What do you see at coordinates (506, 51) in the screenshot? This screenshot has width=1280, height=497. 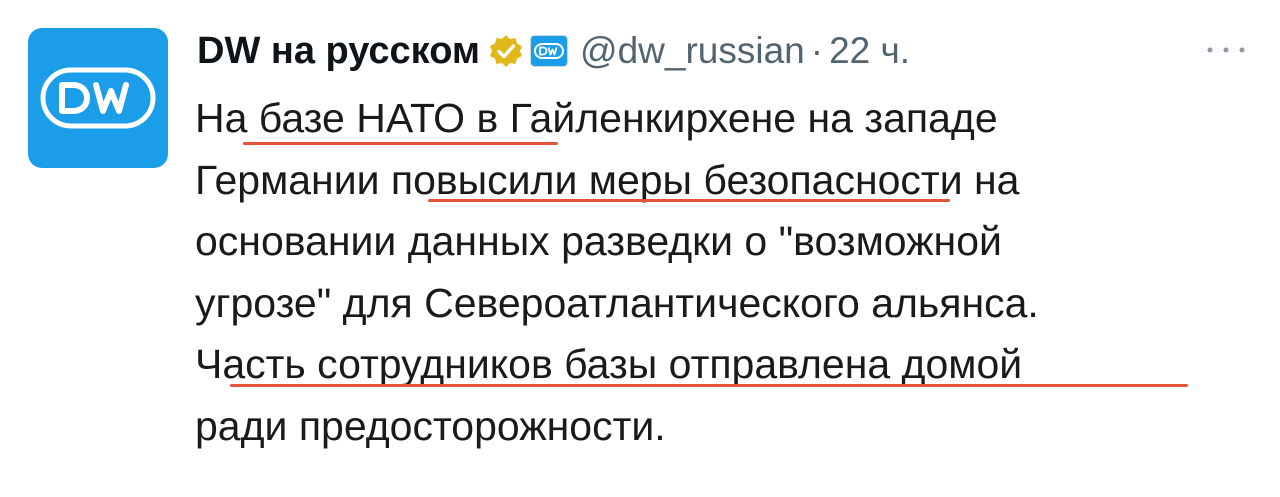 I see `verified-badge-icon` at bounding box center [506, 51].